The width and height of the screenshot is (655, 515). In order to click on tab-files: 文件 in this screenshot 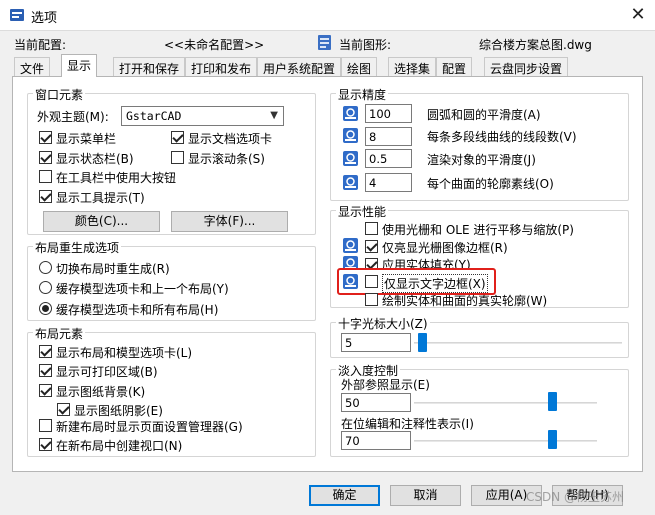, I will do `click(32, 66)`.